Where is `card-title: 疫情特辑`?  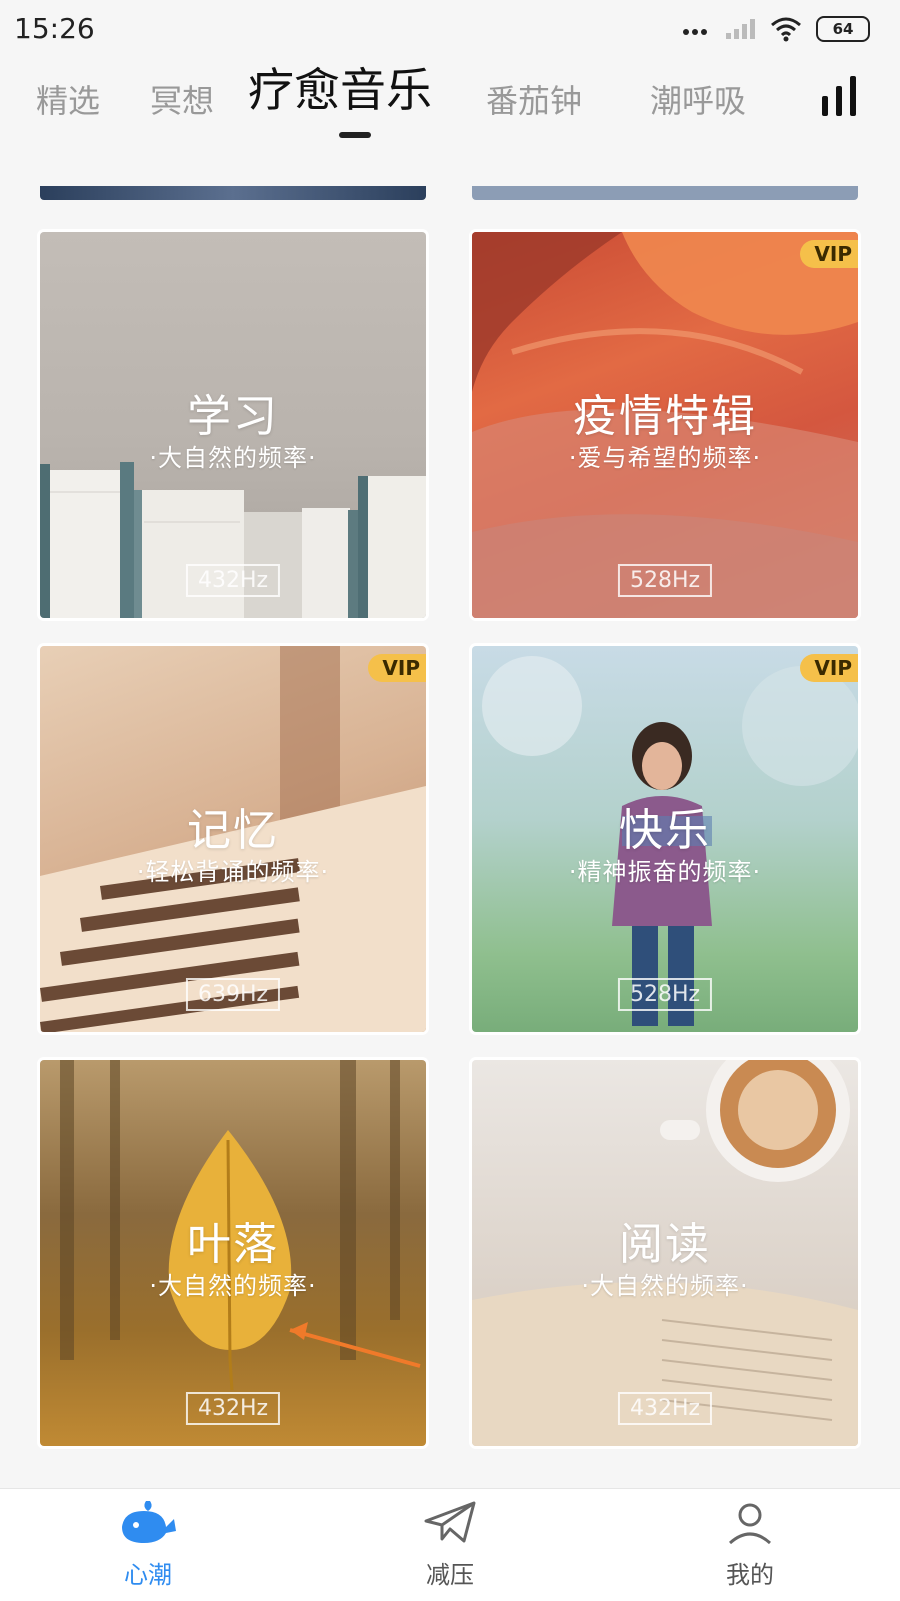
card-title: 疫情特辑 is located at coordinates (665, 416).